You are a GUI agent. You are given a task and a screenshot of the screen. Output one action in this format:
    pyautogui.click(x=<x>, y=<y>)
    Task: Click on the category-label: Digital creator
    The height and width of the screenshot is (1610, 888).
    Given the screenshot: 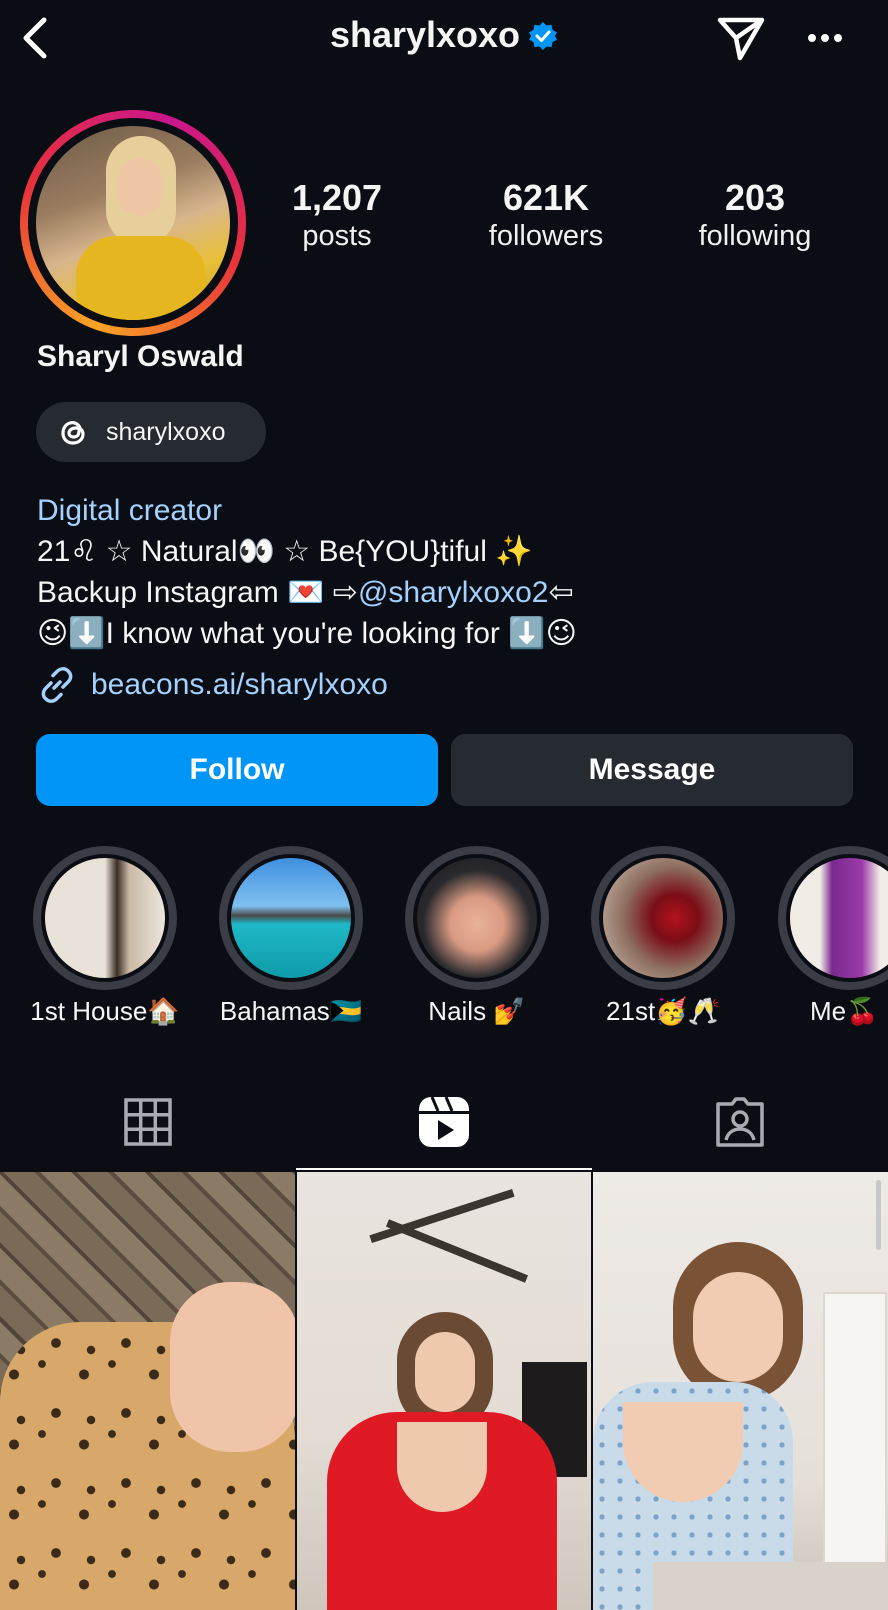 What is the action you would take?
    pyautogui.click(x=130, y=510)
    